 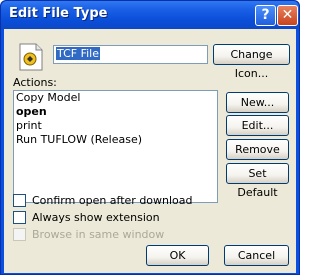 I want to click on set-default-button: Set Default, so click(x=257, y=181).